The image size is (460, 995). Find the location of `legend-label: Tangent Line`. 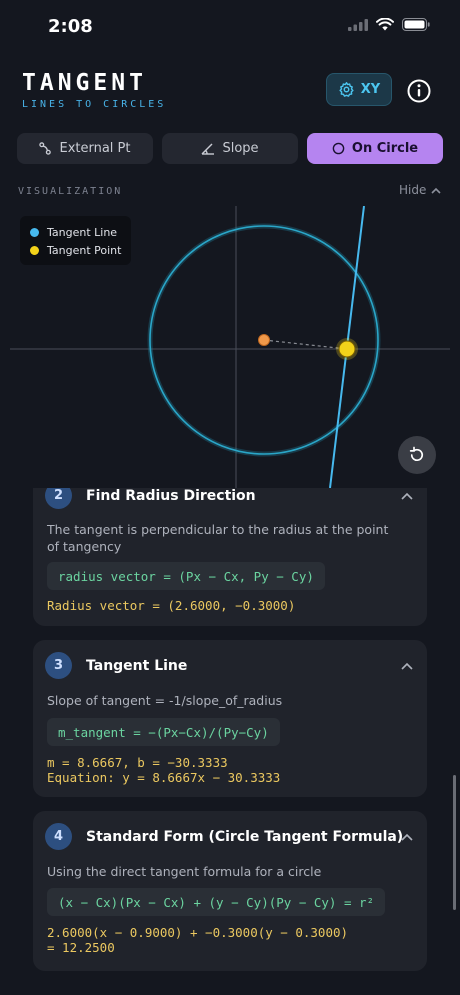

legend-label: Tangent Line is located at coordinates (82, 232).